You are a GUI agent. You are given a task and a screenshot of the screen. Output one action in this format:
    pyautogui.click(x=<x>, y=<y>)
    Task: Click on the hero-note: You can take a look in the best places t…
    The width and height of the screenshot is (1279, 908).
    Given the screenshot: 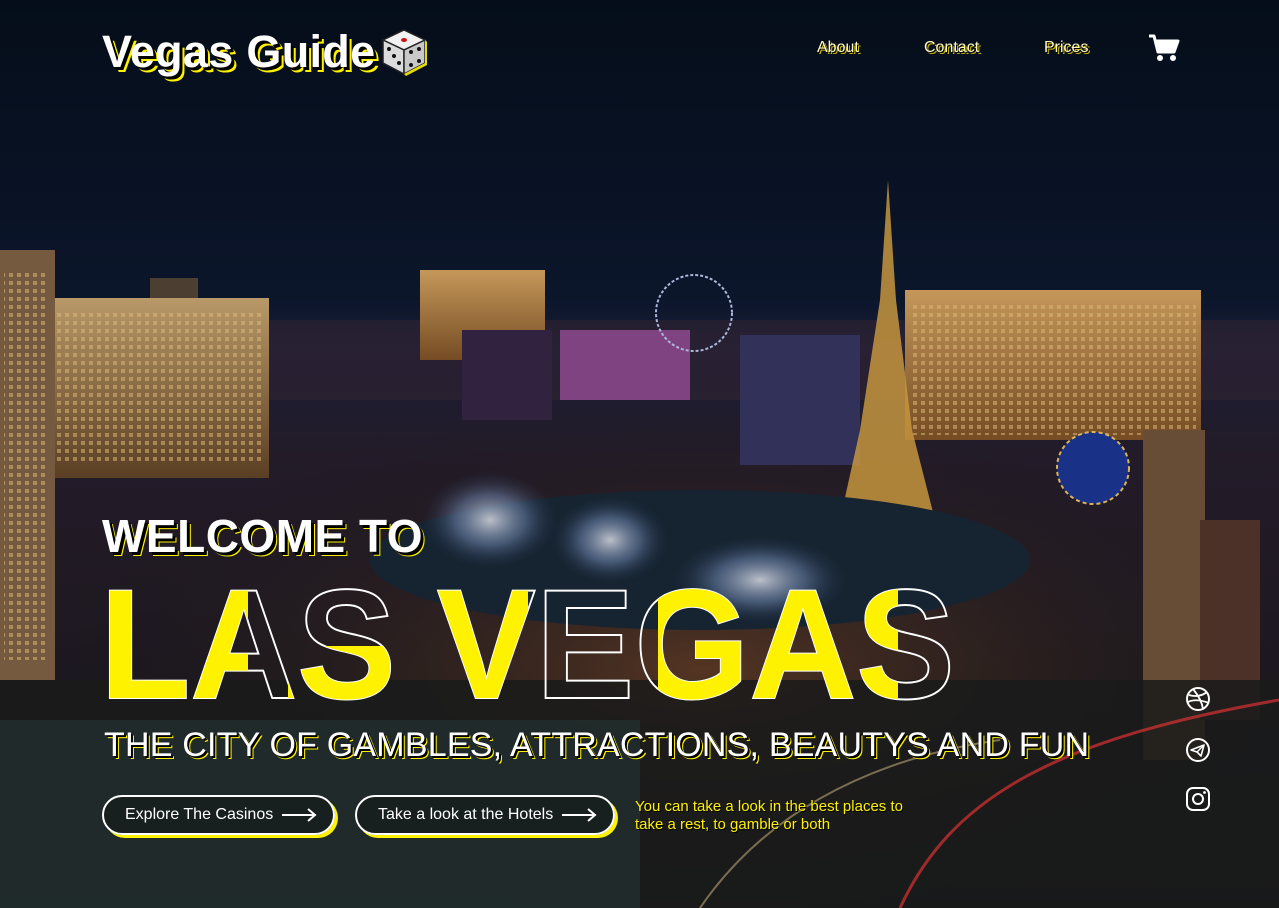 What is the action you would take?
    pyautogui.click(x=769, y=815)
    